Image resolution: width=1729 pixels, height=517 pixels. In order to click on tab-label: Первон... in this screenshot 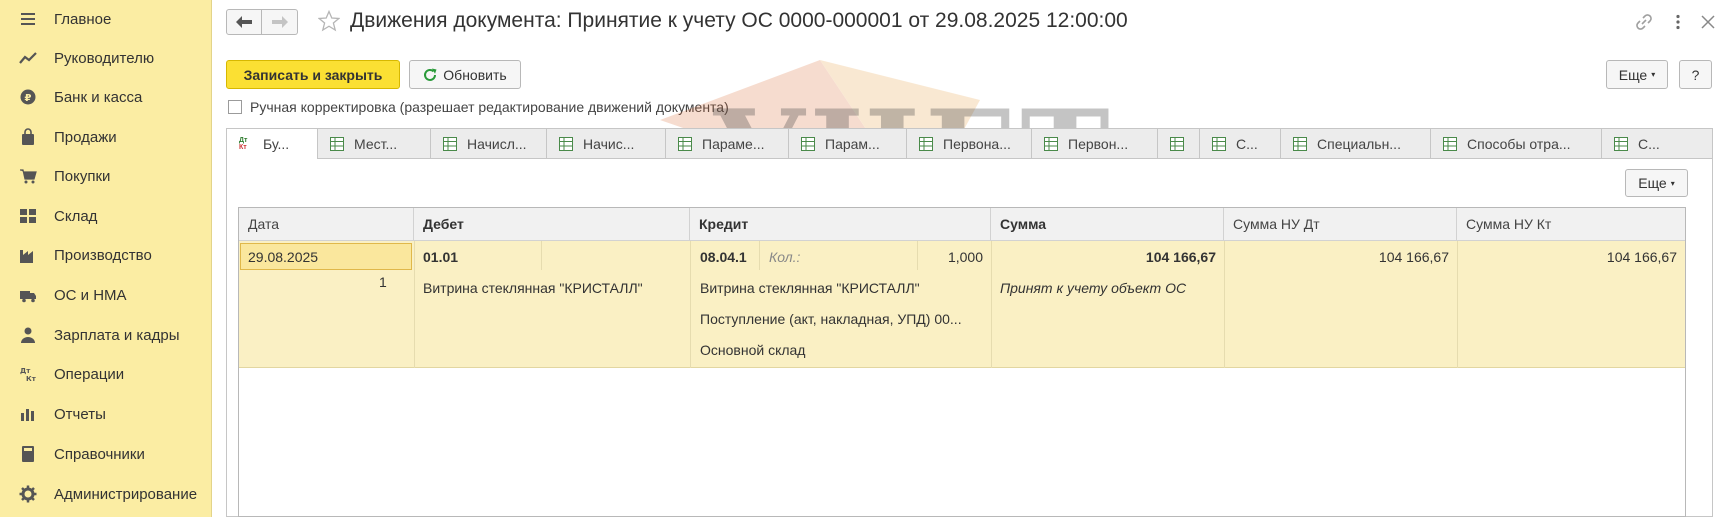, I will do `click(1098, 143)`.